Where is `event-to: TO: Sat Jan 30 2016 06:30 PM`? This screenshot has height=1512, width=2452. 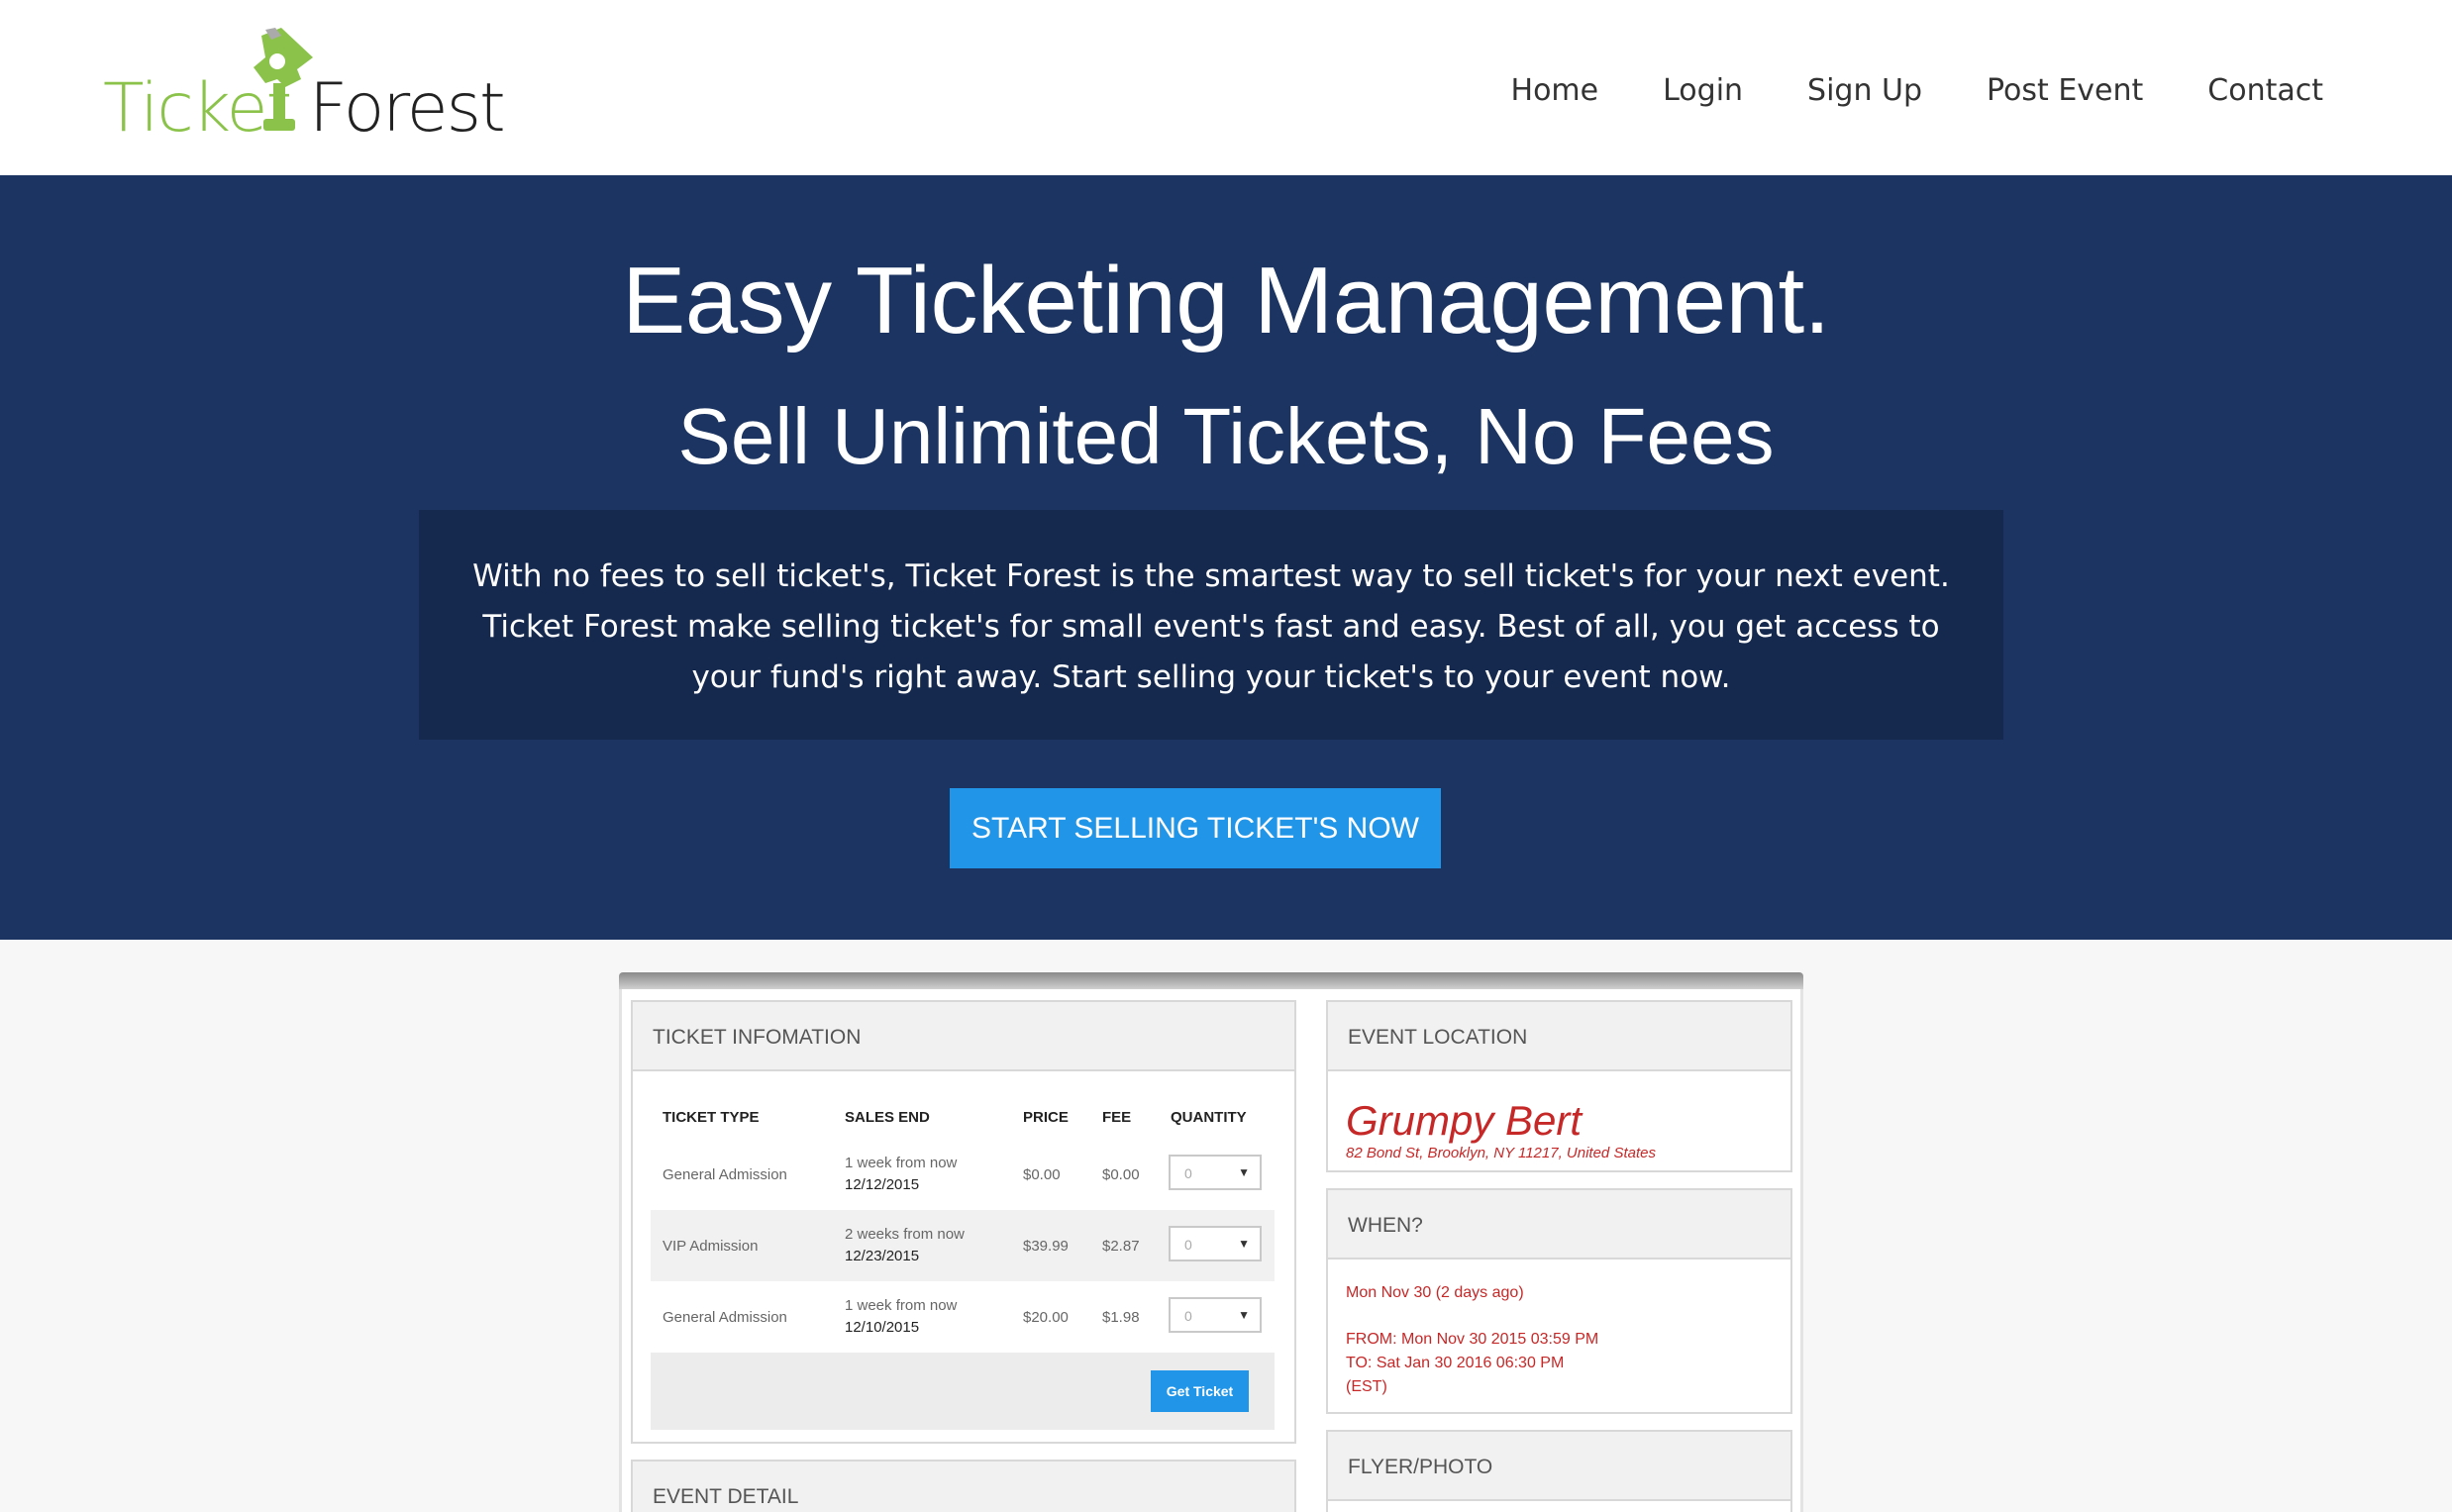
event-to: TO: Sat Jan 30 2016 06:30 PM is located at coordinates (1455, 1363).